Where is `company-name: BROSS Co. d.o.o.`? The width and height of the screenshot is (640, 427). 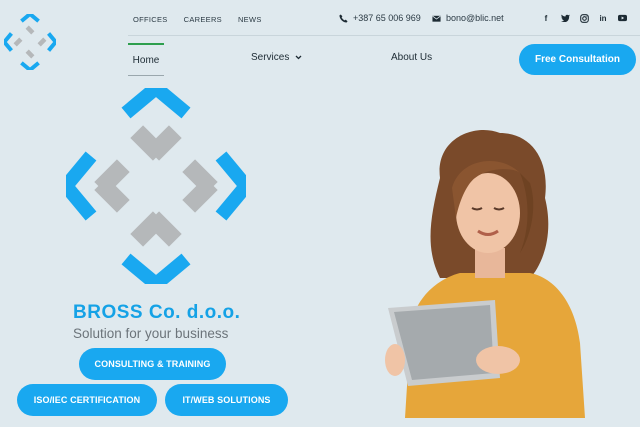
company-name: BROSS Co. d.o.o. is located at coordinates (157, 312).